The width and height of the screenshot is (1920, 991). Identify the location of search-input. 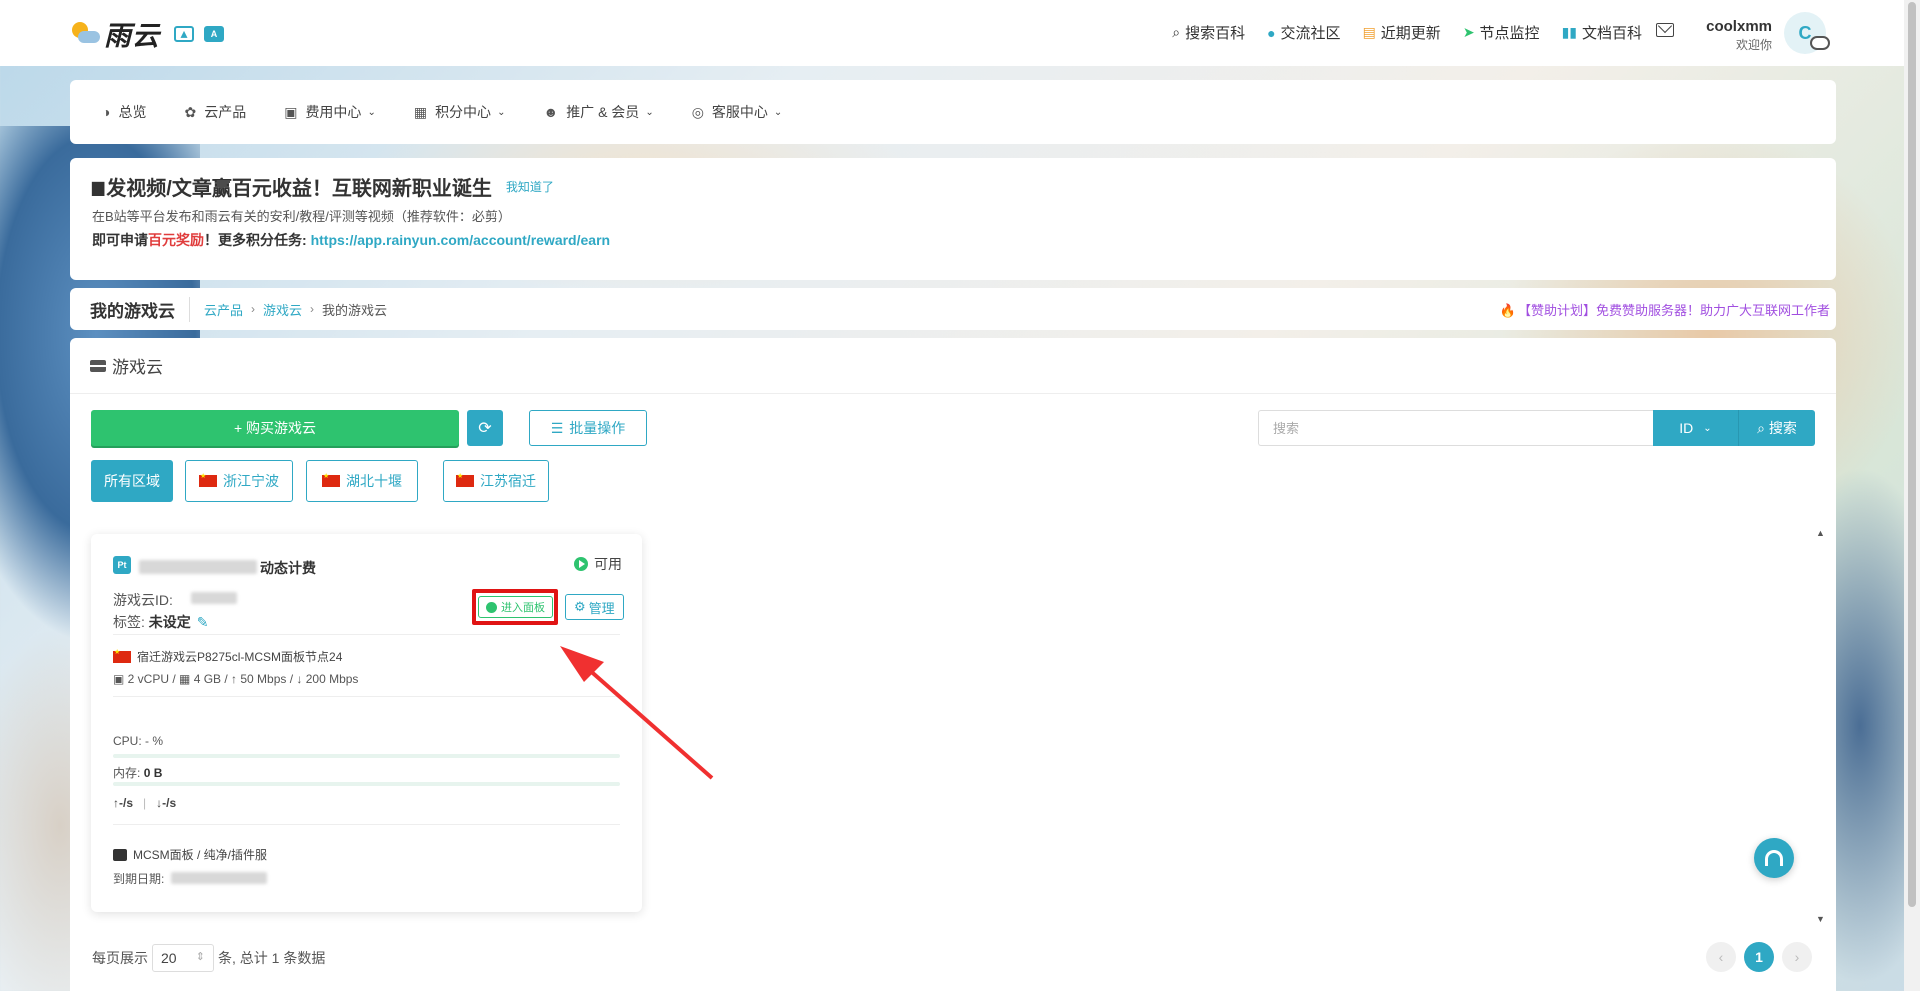
(1456, 428).